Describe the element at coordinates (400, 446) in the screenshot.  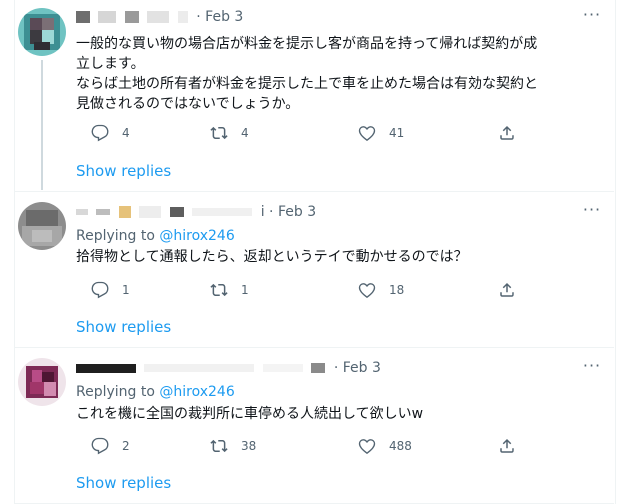
I see `like-count: 488` at that location.